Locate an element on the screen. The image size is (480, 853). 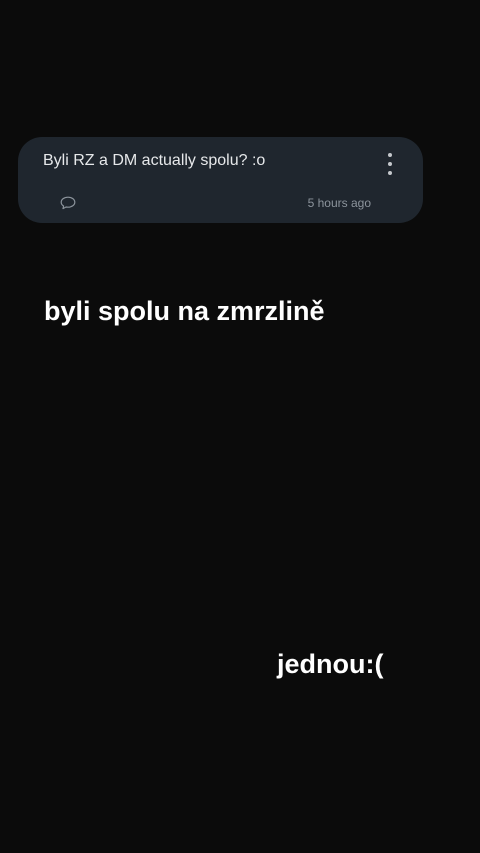
comment-icon is located at coordinates (68, 203).